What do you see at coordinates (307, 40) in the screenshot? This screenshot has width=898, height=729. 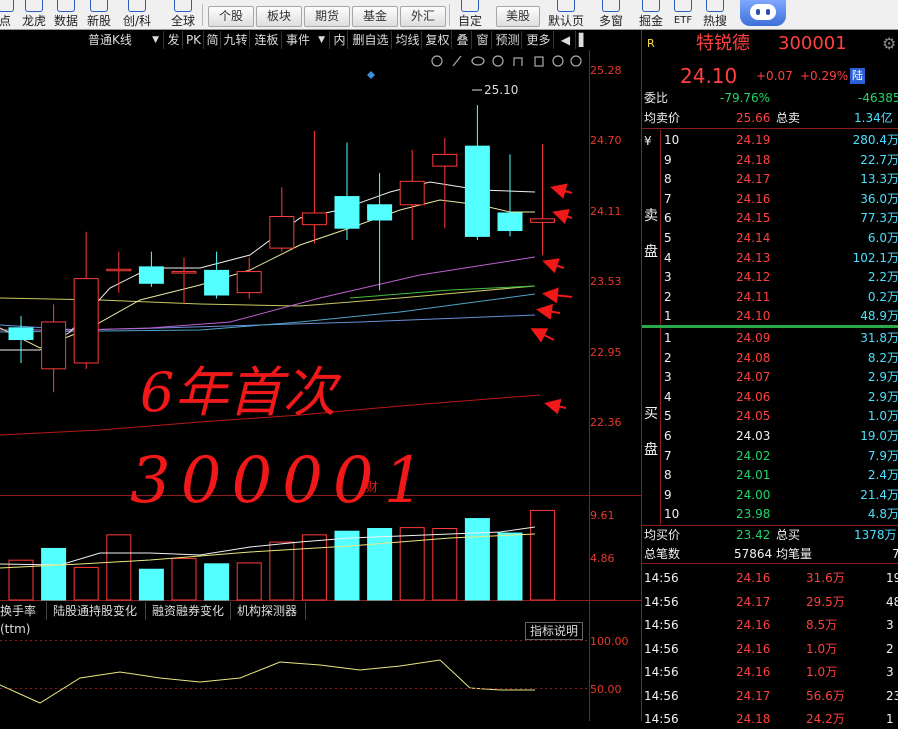 I see `chart-option-events: 事件 ▼` at bounding box center [307, 40].